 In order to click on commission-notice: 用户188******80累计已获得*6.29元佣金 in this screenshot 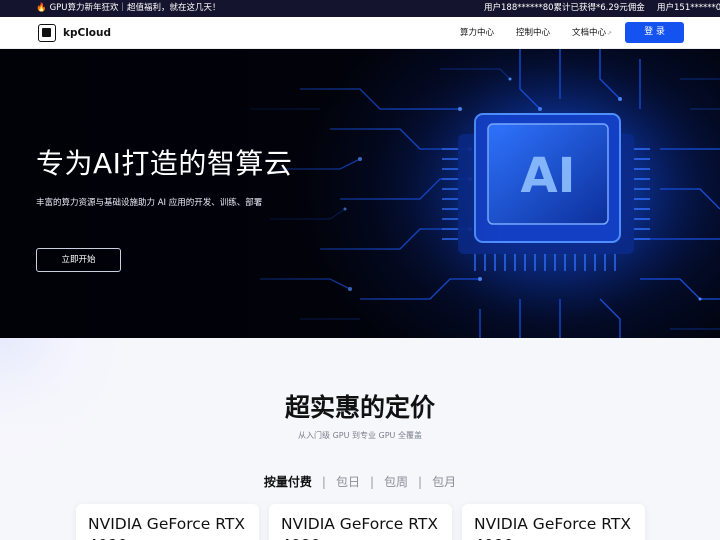, I will do `click(564, 8)`.